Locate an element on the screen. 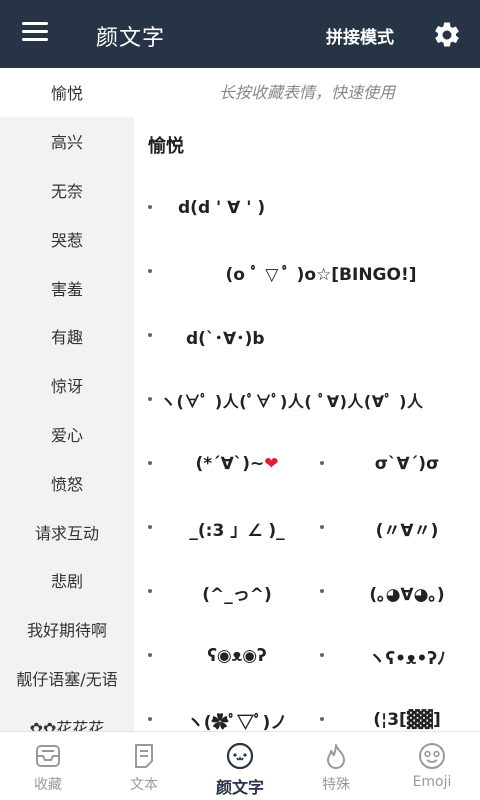  usage-hint: 长按收藏表情，快速使用 is located at coordinates (306, 92).